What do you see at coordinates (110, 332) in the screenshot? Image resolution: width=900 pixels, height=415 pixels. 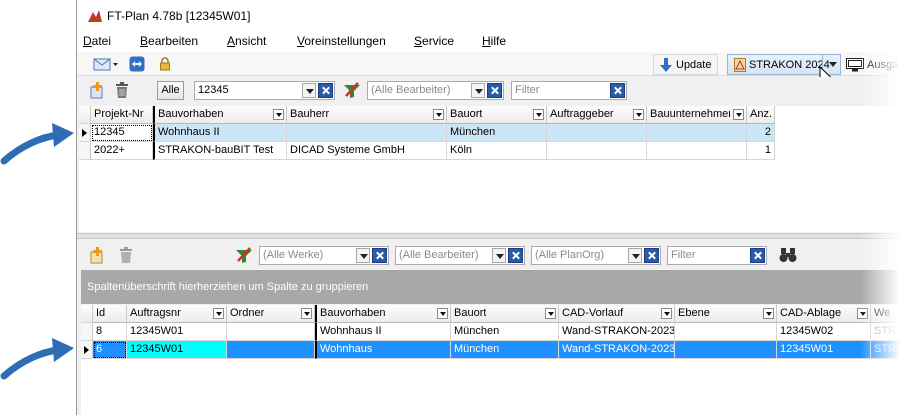 I see `cell-id: 8` at bounding box center [110, 332].